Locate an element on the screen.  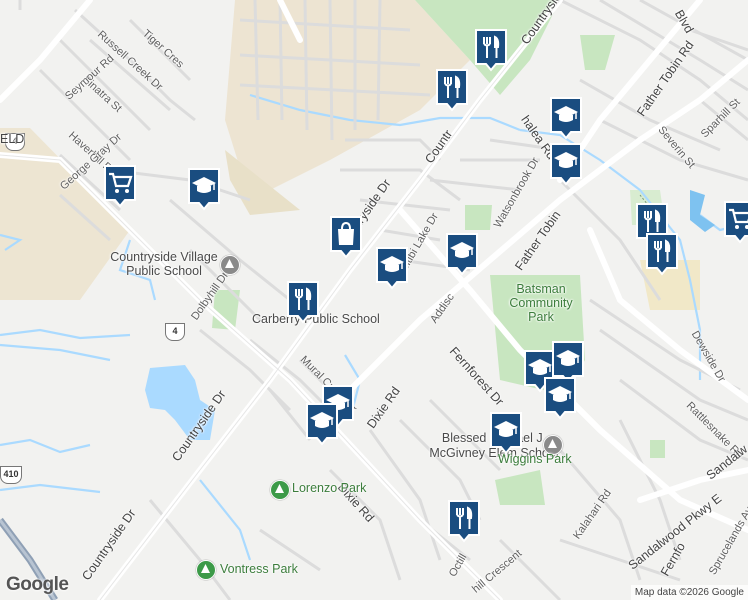
place-label-lorenzo-park: Lorenzo Park is located at coordinates (329, 488).